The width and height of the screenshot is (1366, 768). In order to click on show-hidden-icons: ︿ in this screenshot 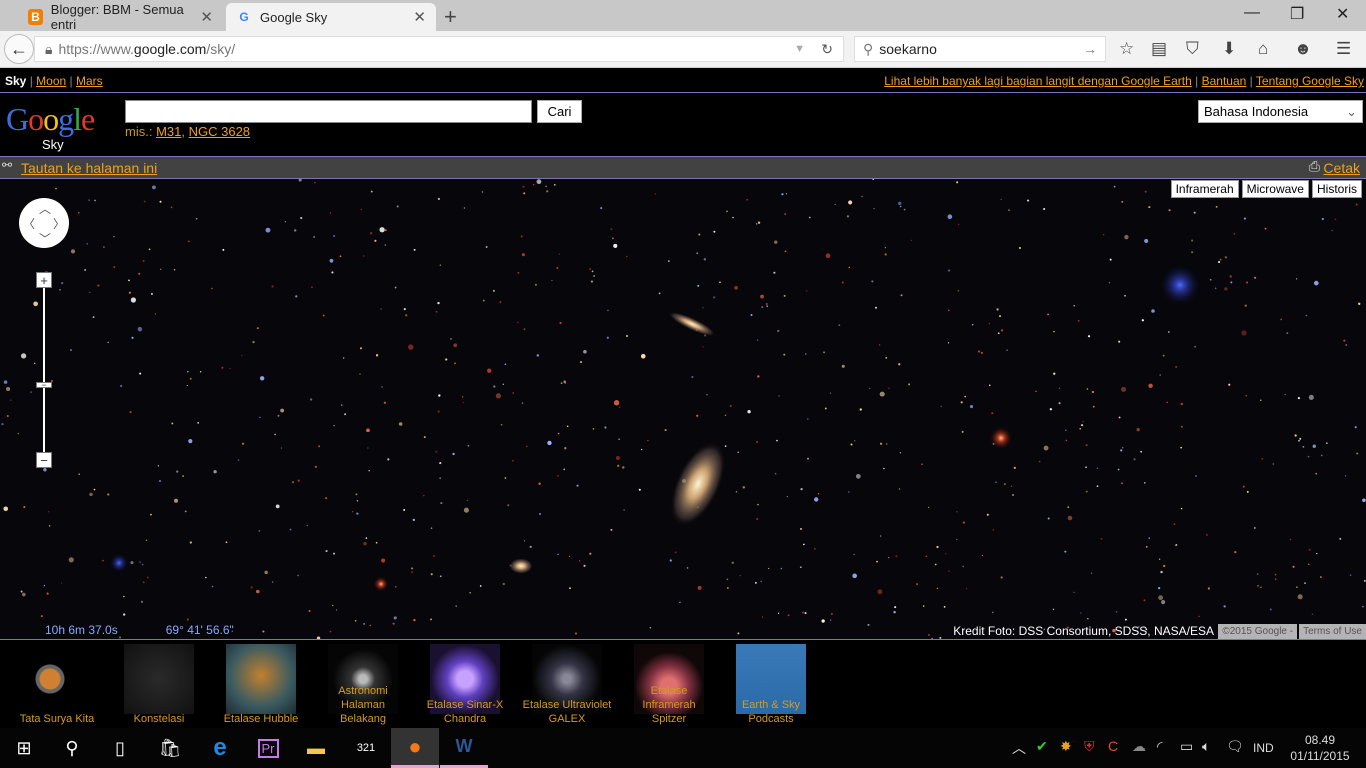, I will do `click(1019, 748)`.